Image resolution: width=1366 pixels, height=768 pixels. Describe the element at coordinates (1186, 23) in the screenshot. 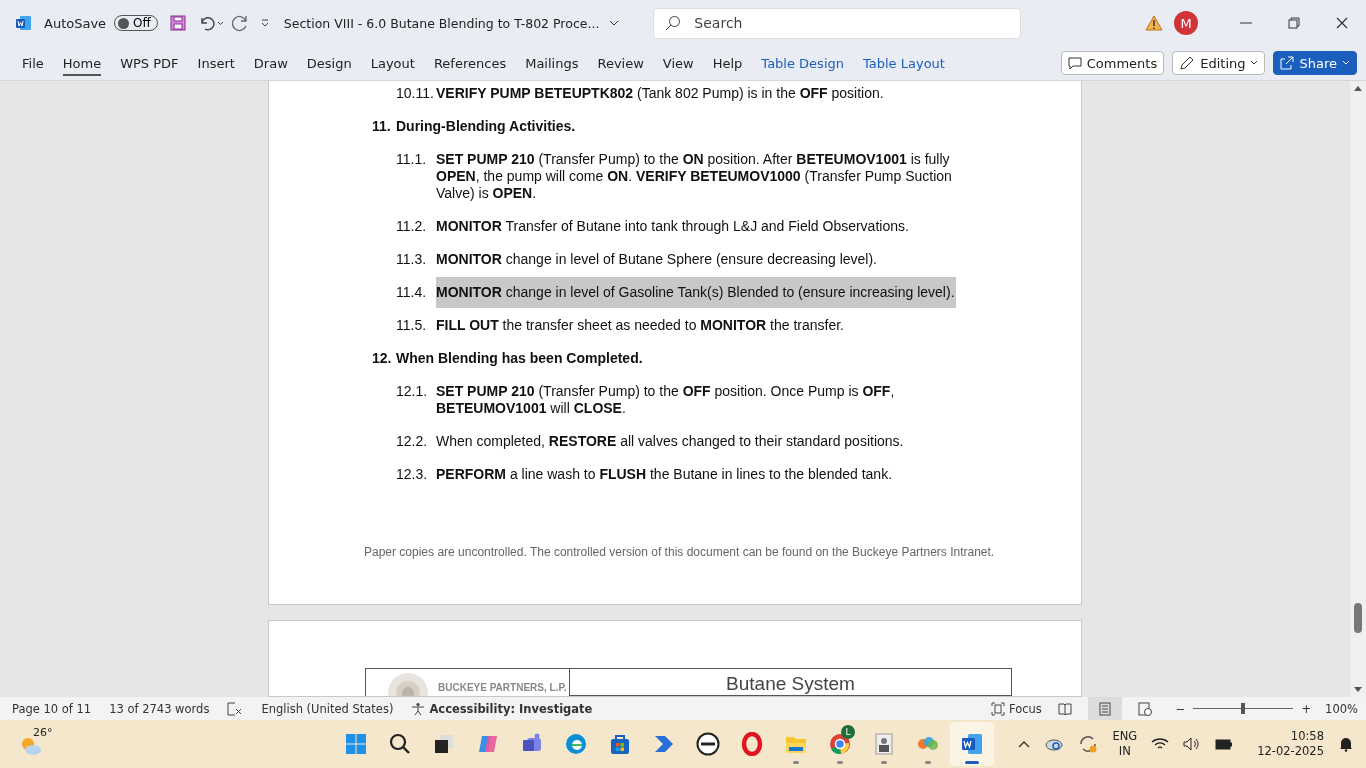

I see `user-avatar: M` at that location.